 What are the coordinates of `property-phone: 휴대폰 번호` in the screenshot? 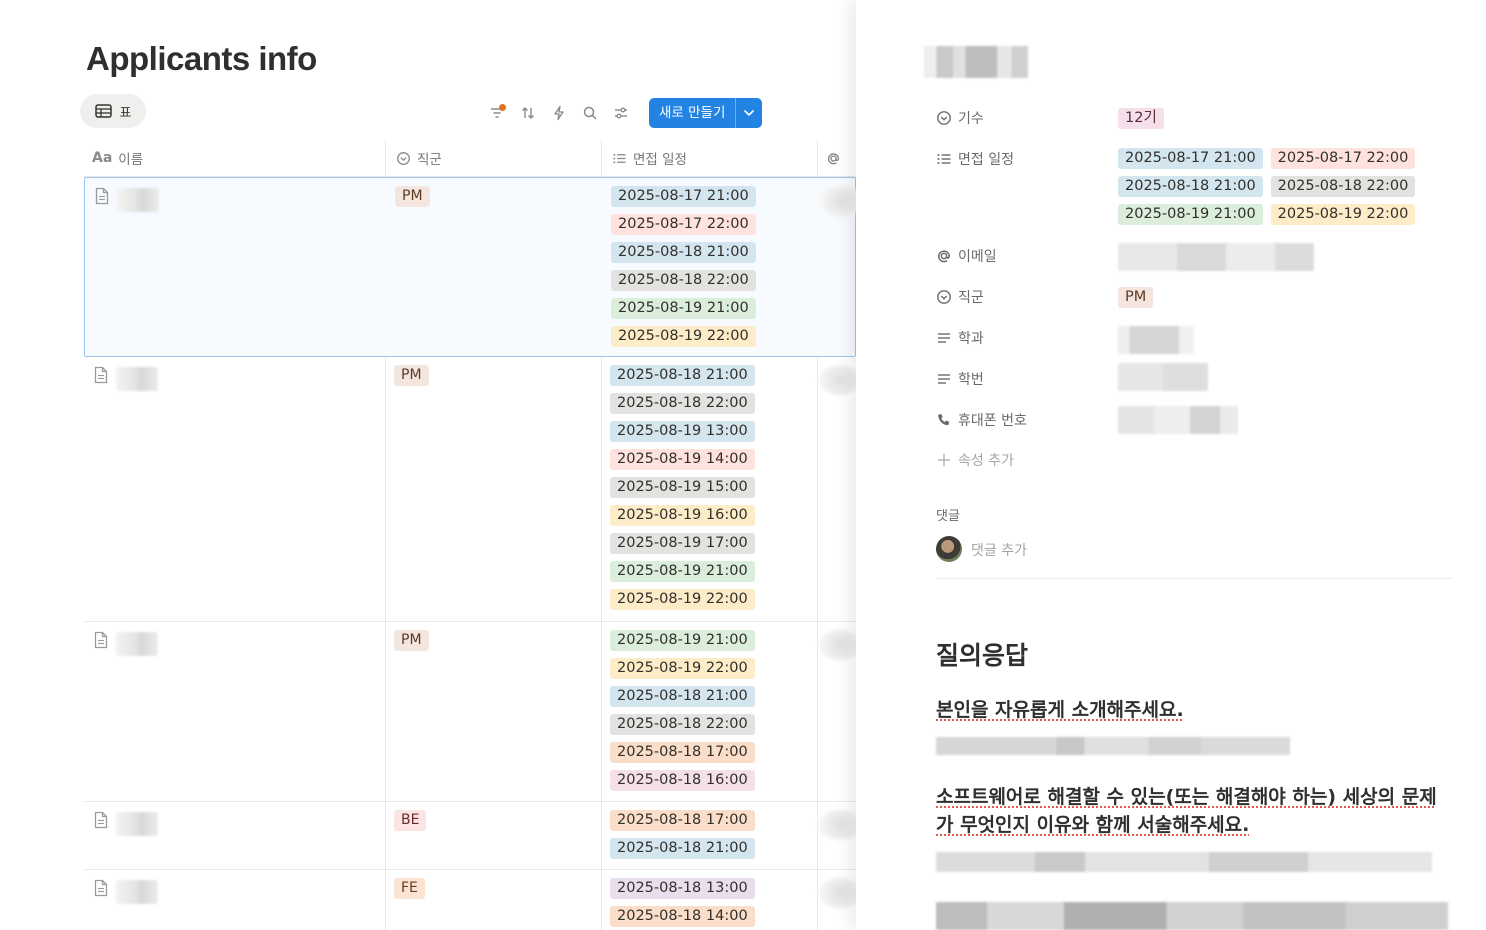 It's located at (981, 420).